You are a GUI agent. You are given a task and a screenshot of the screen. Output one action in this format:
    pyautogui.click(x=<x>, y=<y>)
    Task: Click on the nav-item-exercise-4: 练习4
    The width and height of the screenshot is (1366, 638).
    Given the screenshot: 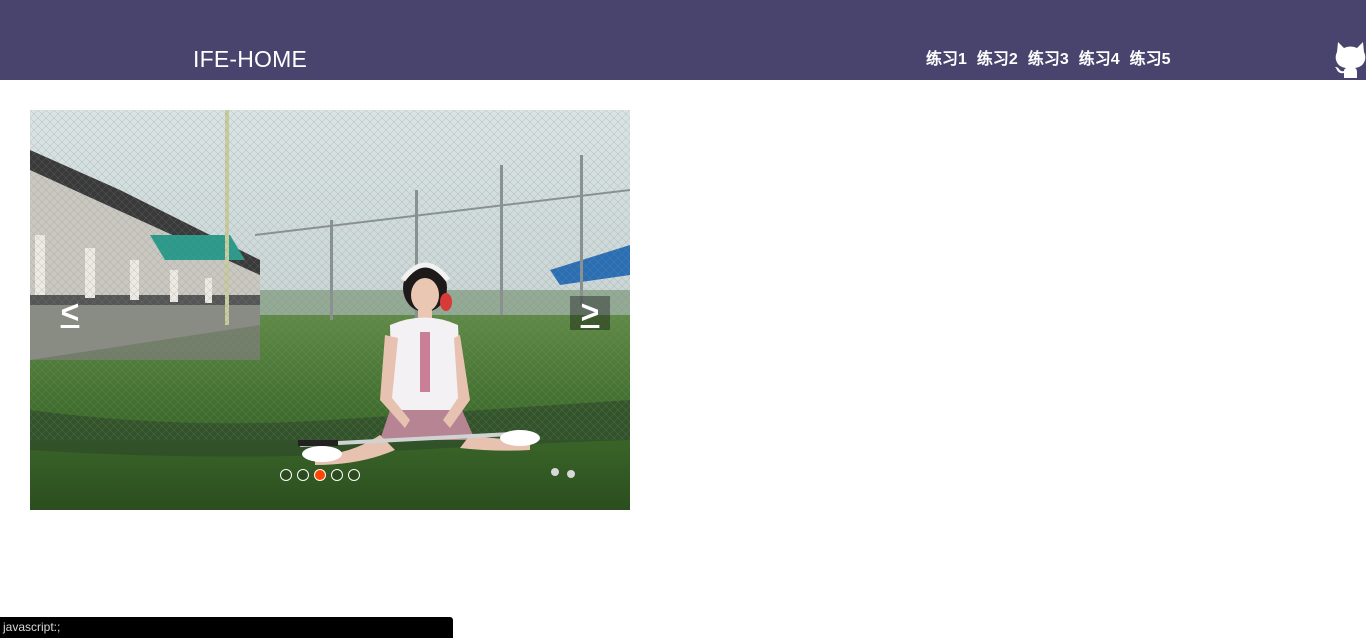 What is the action you would take?
    pyautogui.click(x=1099, y=60)
    